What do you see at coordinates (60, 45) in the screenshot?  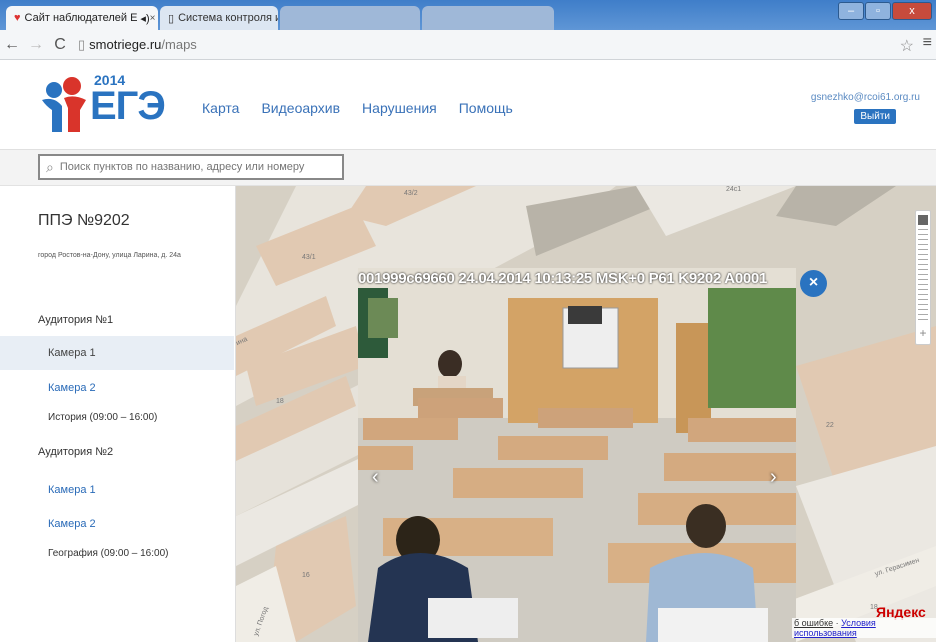 I see `reload-icon: C` at bounding box center [60, 45].